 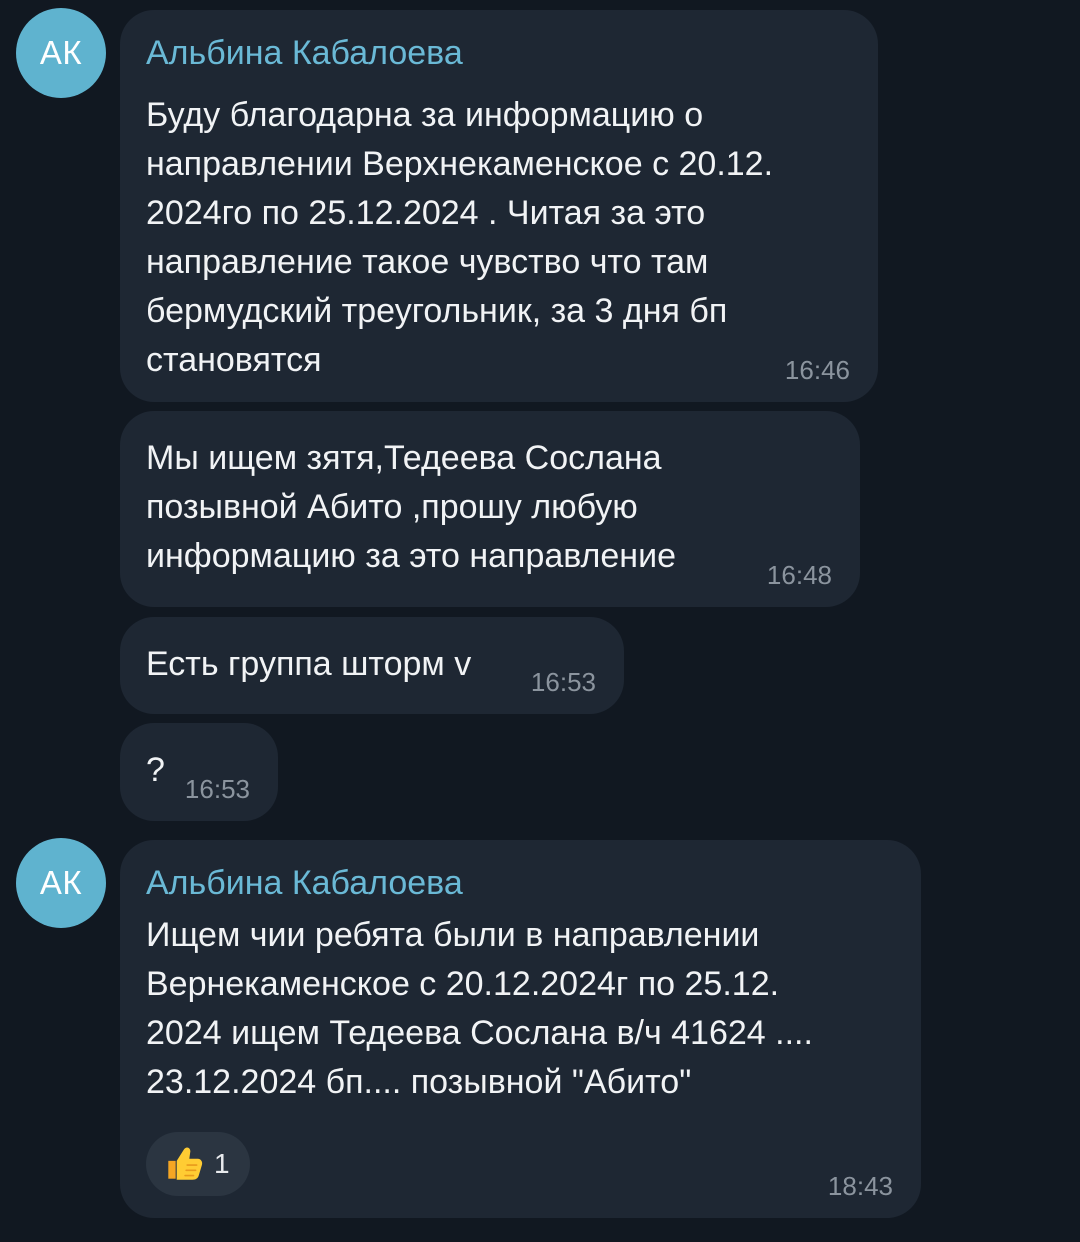 What do you see at coordinates (404, 458) in the screenshot?
I see `message-line: Мы ищем зятя,Тедеева Сослана` at bounding box center [404, 458].